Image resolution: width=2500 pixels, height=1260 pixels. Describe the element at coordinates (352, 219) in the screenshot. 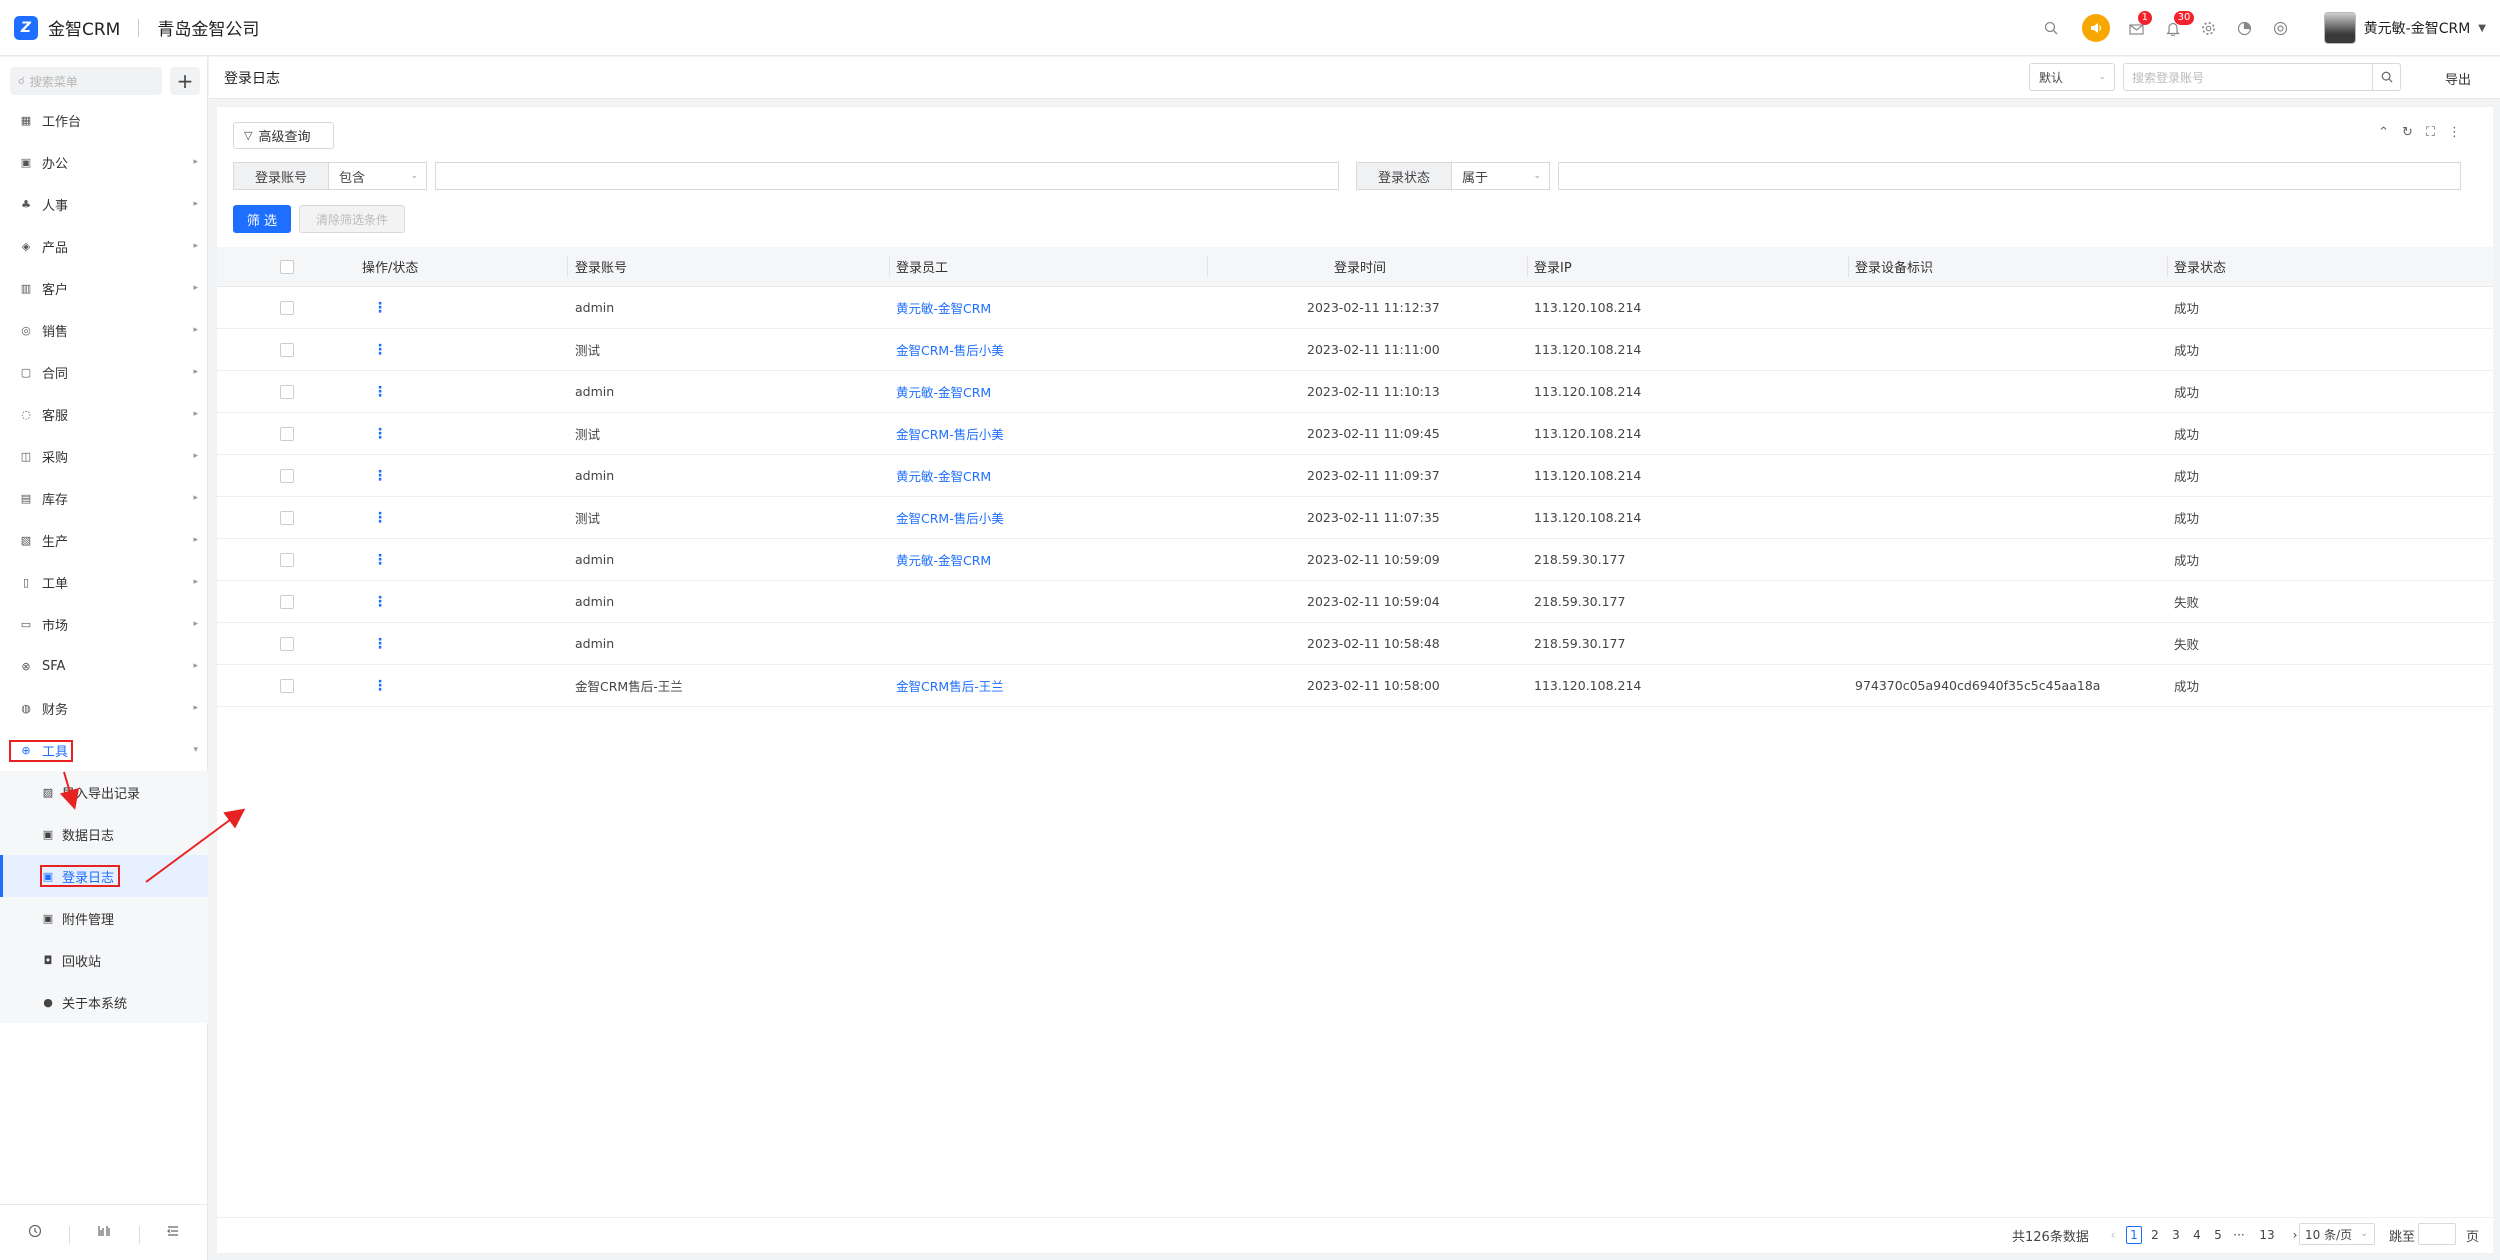

I see `clear-filter-button: 清除筛选条件` at that location.